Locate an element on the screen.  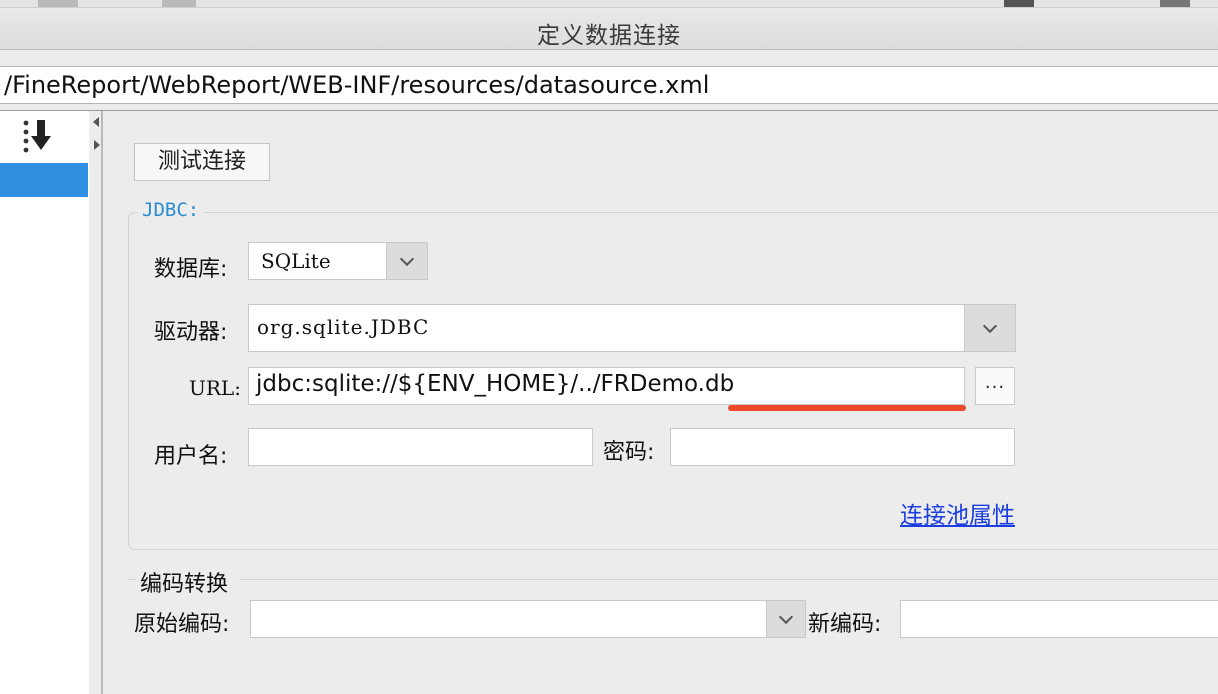
driver-dropdown-button is located at coordinates (989, 328).